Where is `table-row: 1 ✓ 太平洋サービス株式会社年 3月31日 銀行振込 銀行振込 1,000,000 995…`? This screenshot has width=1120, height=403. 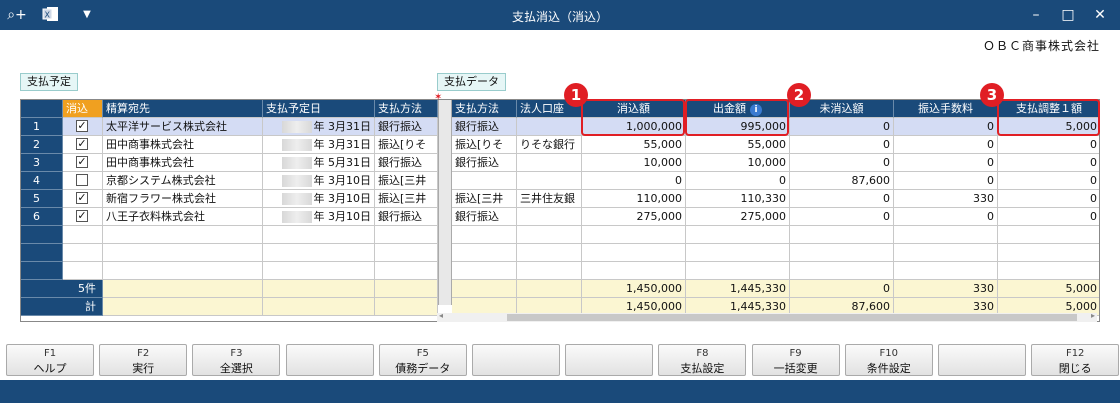 table-row: 1 ✓ 太平洋サービス株式会社年 3月31日 銀行振込 銀行振込 1,000,000 995… is located at coordinates (560, 127).